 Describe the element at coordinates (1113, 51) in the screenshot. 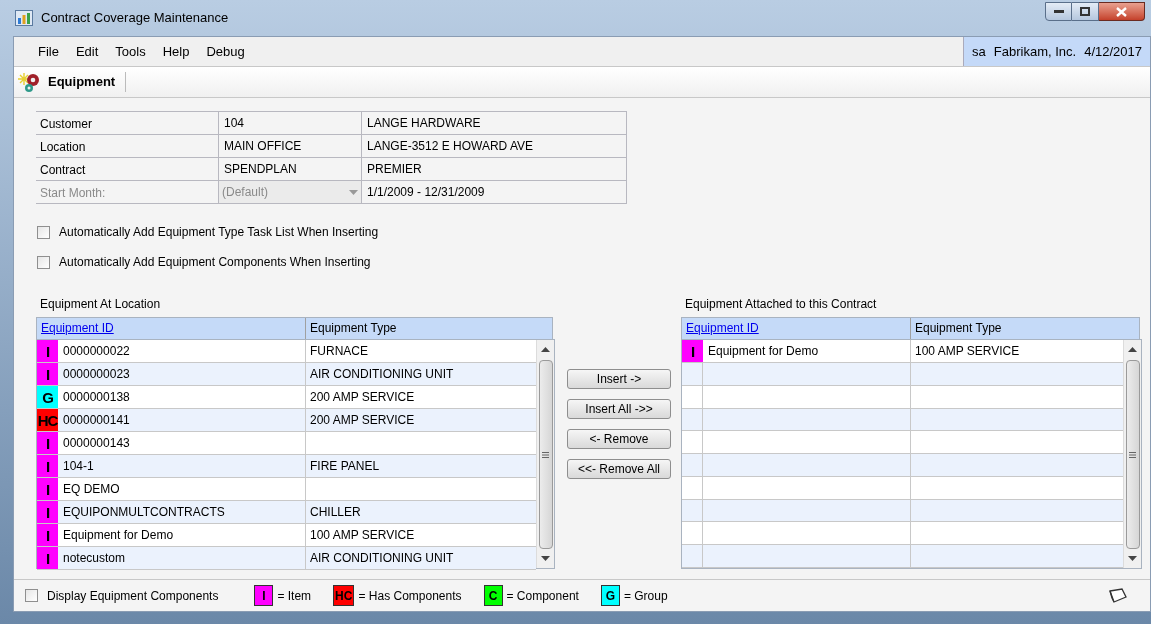

I see `status-info: 4/12/2017` at that location.